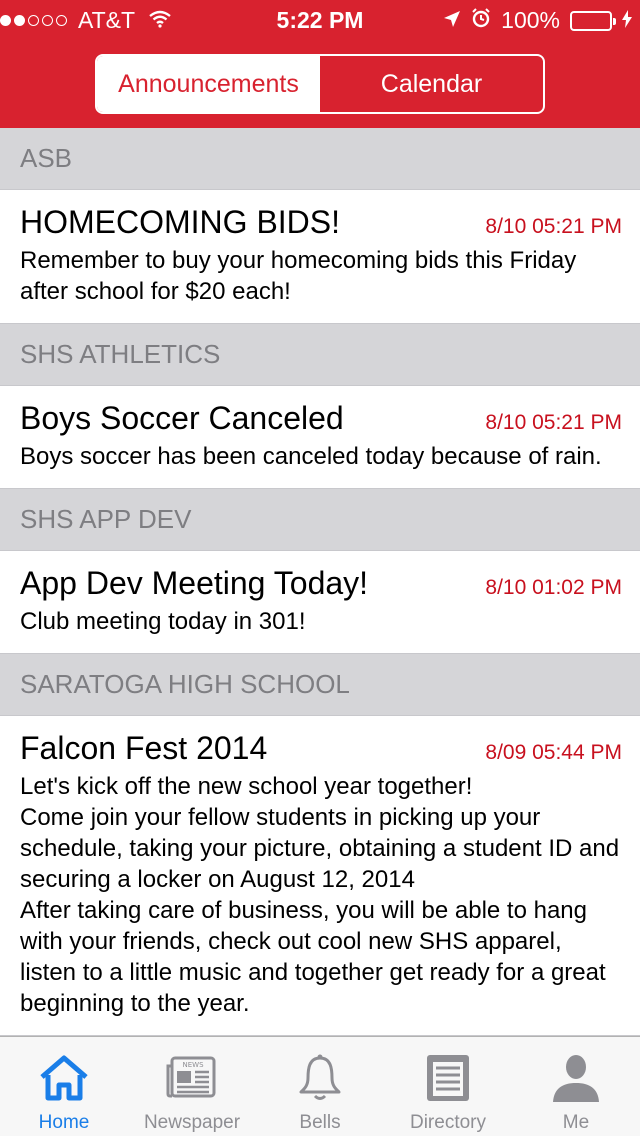 The height and width of the screenshot is (1136, 640). I want to click on status-right: 100%, so click(532, 20).